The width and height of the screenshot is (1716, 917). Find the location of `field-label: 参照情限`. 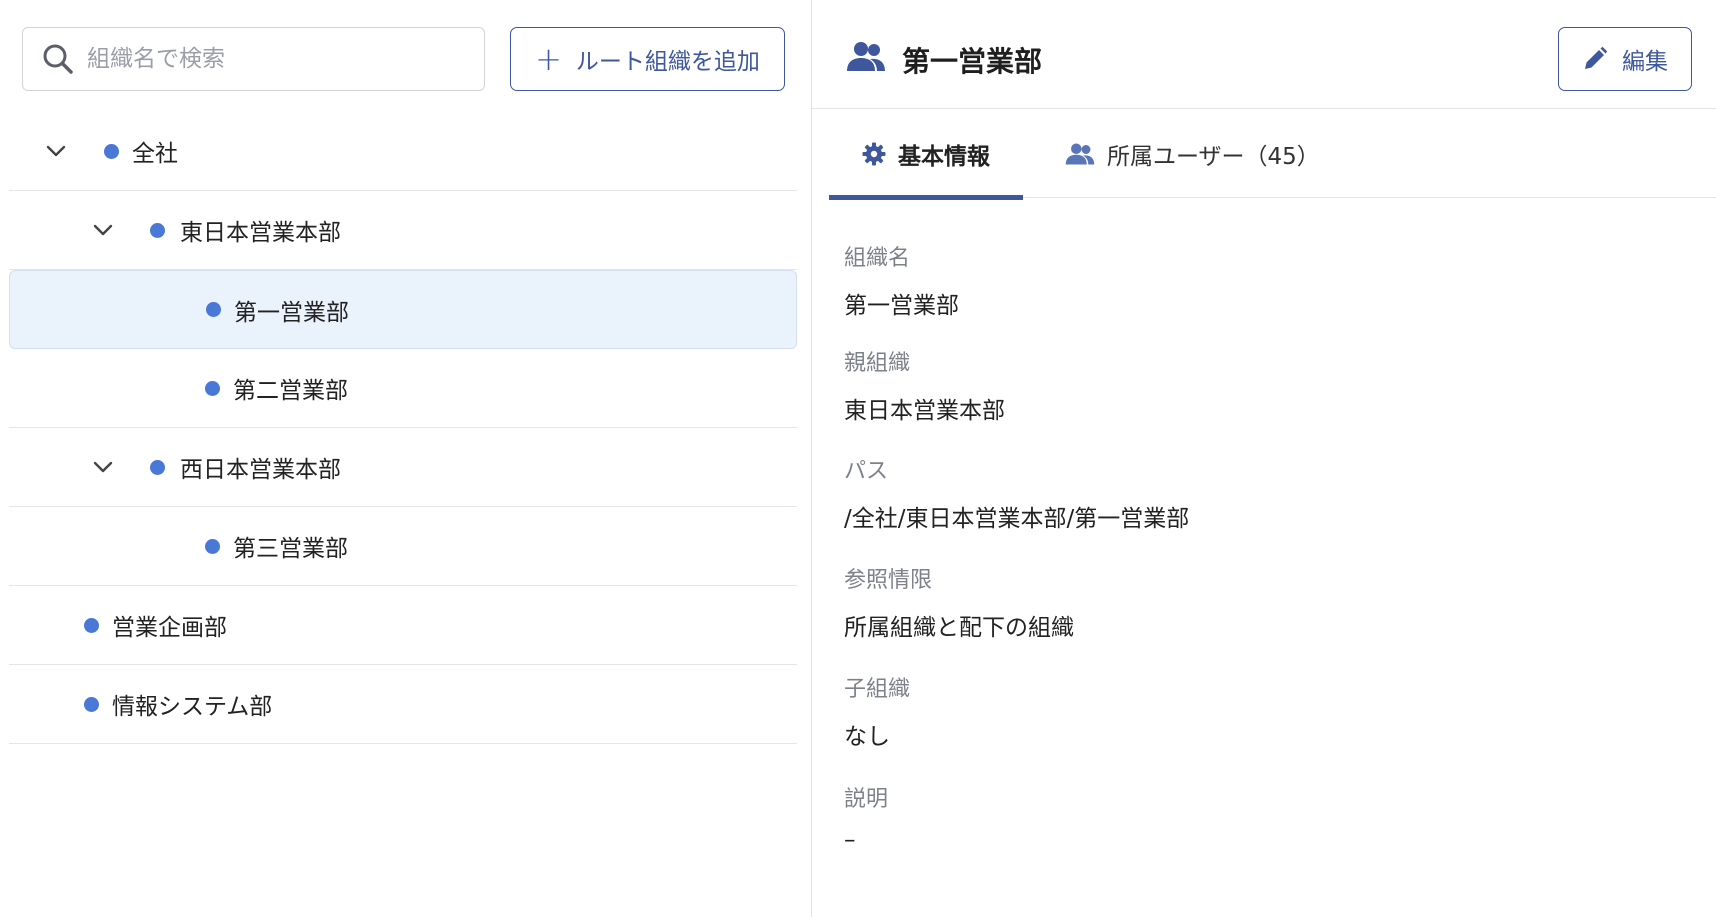

field-label: 参照情限 is located at coordinates (888, 580).